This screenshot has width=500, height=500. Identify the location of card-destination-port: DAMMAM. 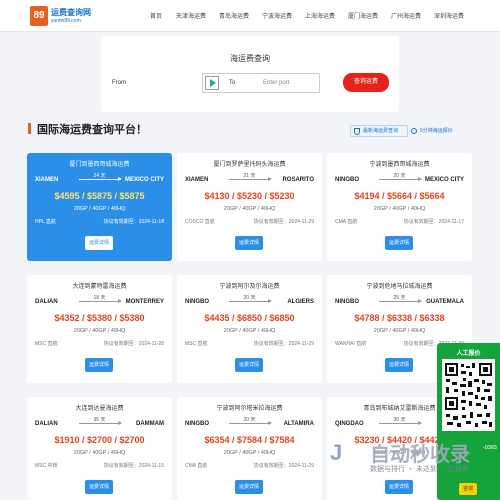
(150, 424).